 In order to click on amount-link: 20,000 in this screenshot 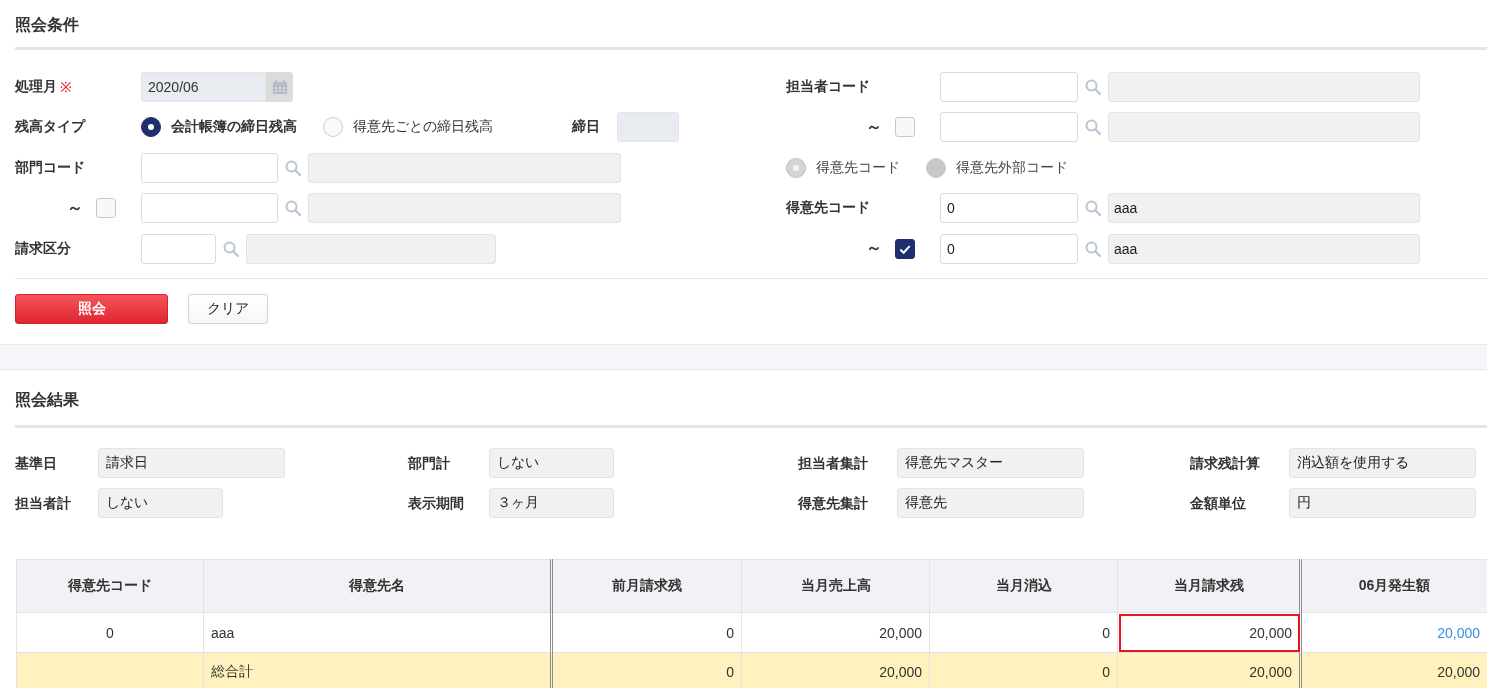, I will do `click(1458, 632)`.